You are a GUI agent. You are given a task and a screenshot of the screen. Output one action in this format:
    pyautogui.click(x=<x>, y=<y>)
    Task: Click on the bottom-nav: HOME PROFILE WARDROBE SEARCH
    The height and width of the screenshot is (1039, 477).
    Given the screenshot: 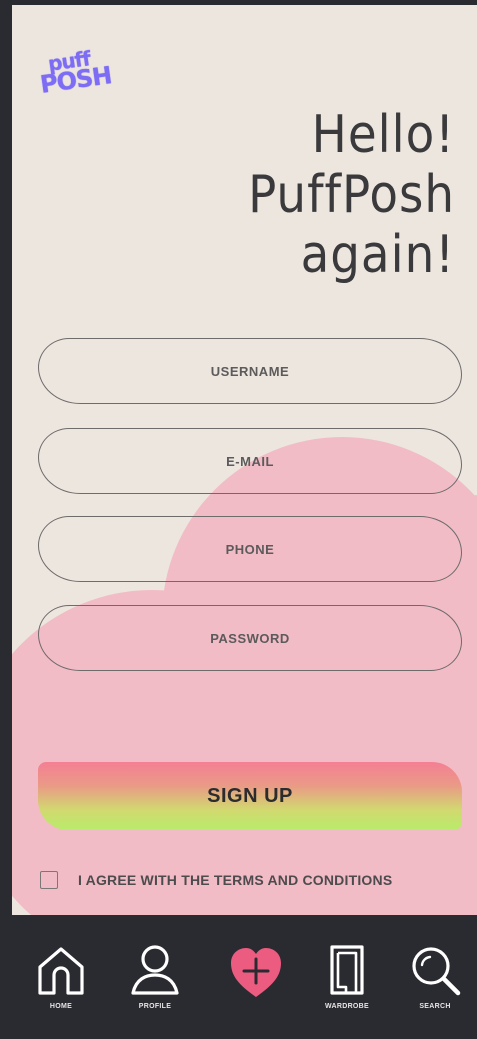 What is the action you would take?
    pyautogui.click(x=244, y=977)
    